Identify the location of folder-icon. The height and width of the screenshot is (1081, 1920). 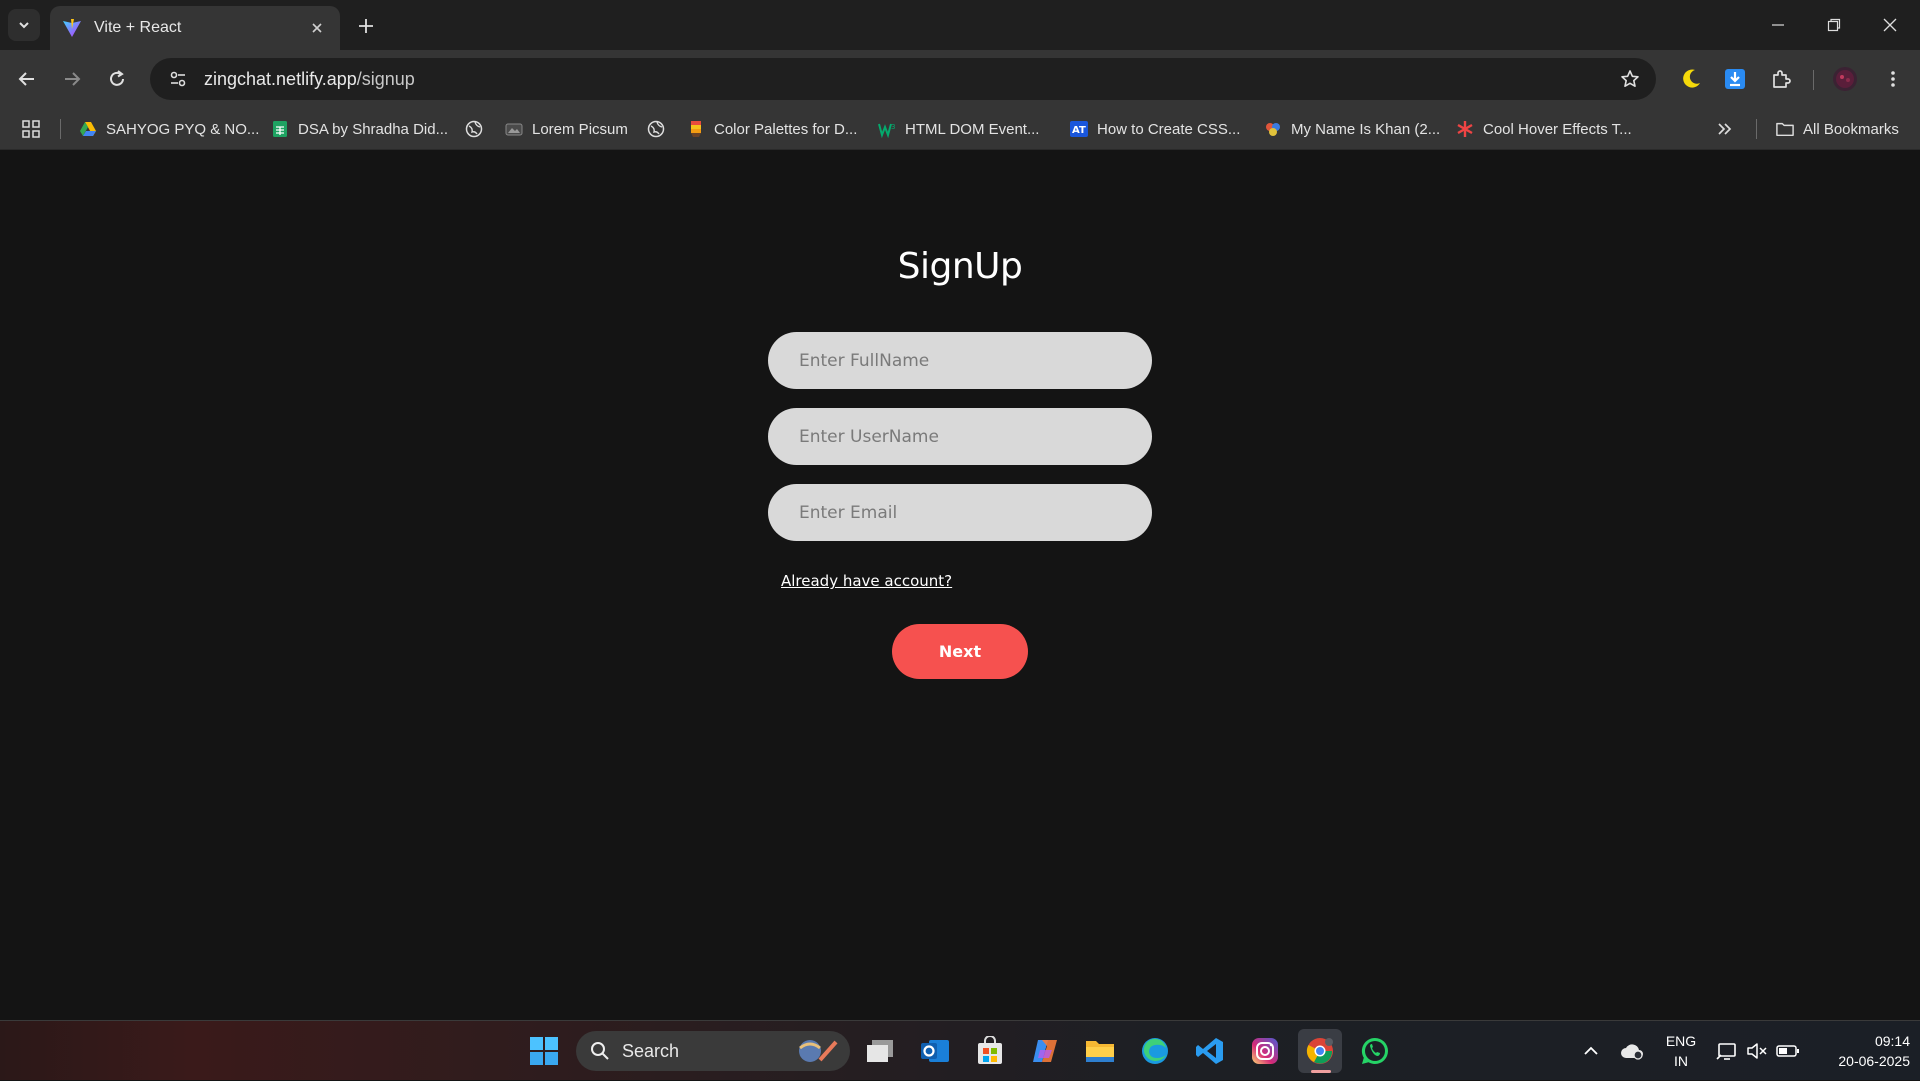
(1100, 1051).